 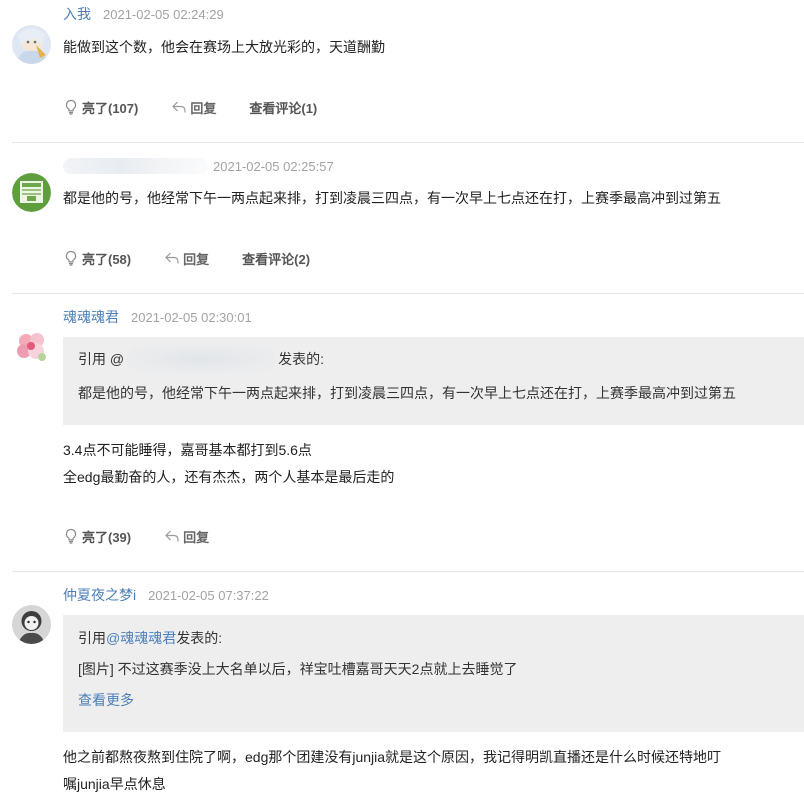 I want to click on like-count: 亮了(39), so click(x=107, y=537).